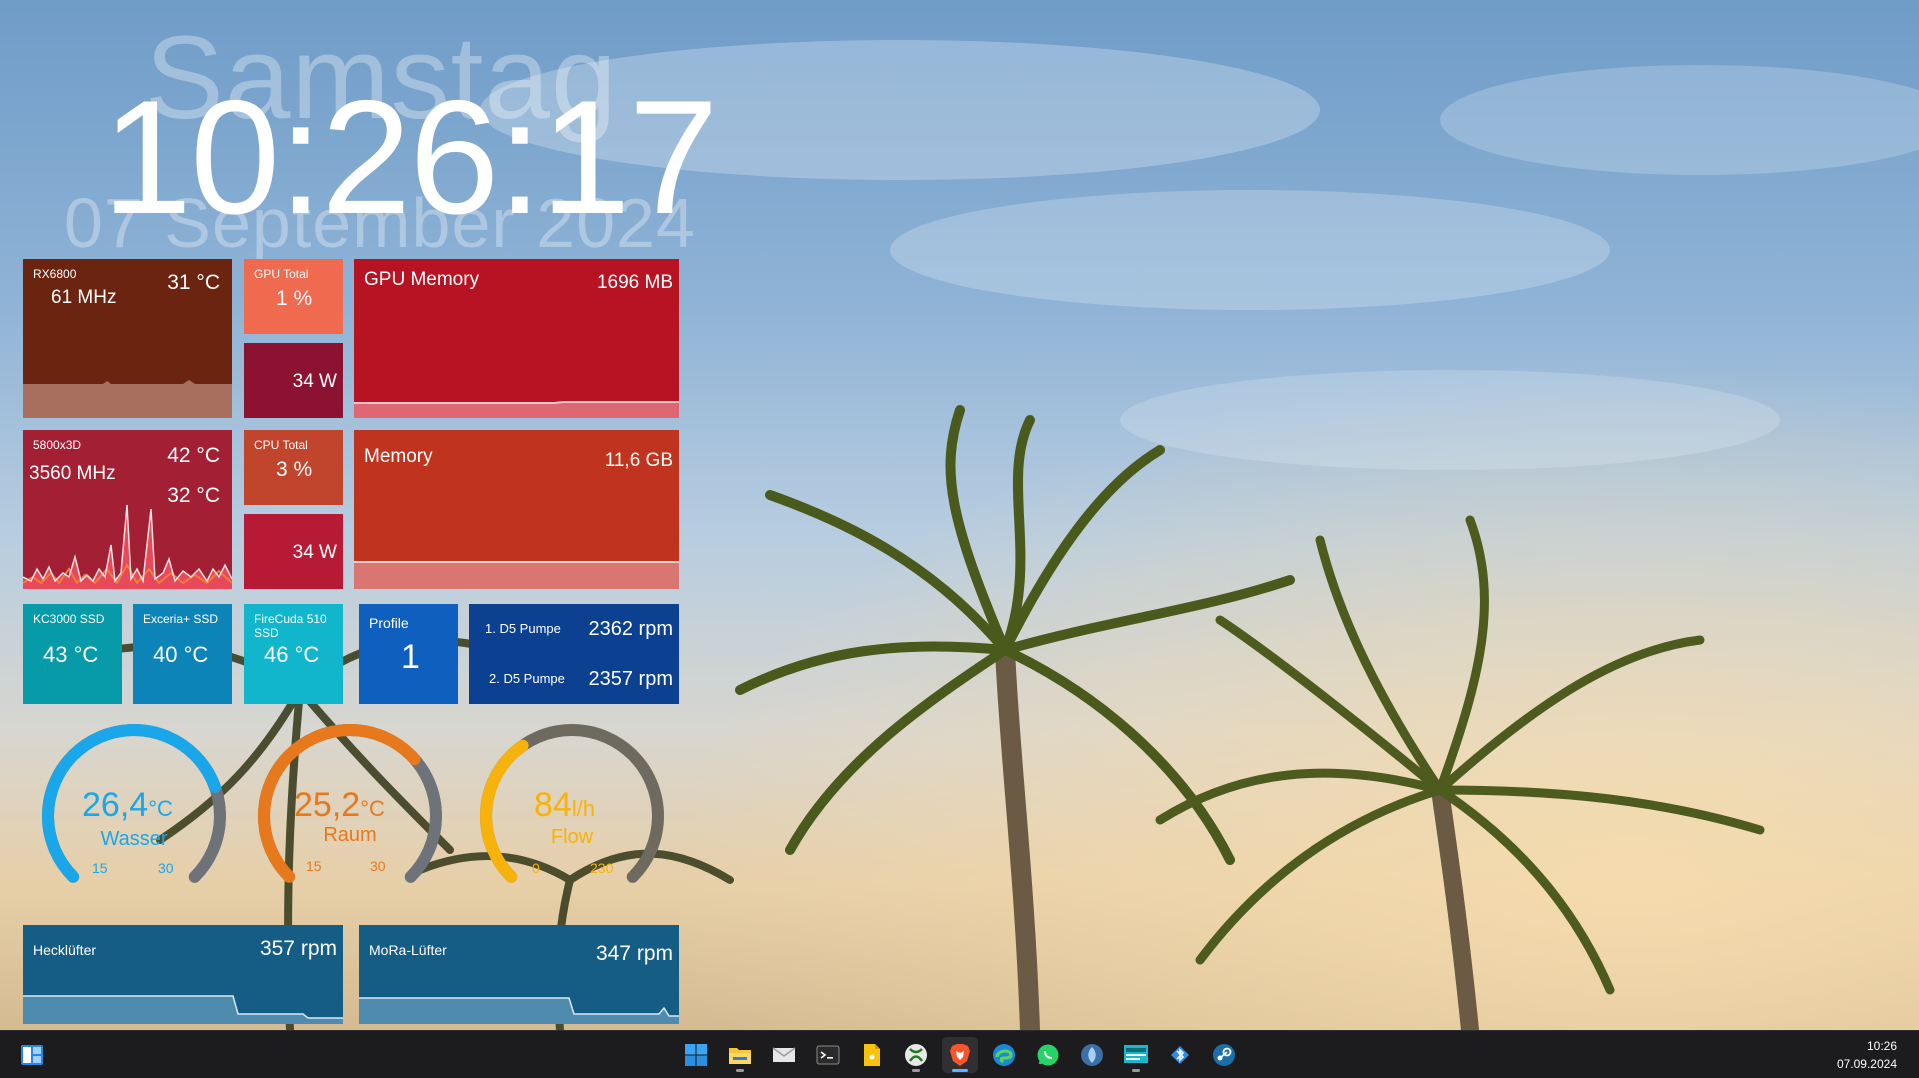  I want to click on rear-fan-tile: Hecklüfter 357 rpm, so click(183, 974).